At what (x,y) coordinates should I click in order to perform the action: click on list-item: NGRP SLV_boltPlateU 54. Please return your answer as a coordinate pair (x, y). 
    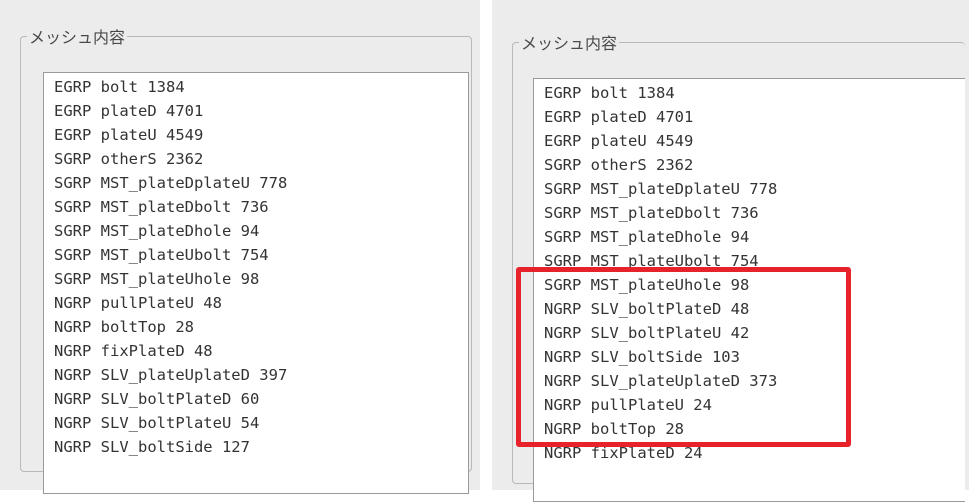
    Looking at the image, I should click on (157, 423).